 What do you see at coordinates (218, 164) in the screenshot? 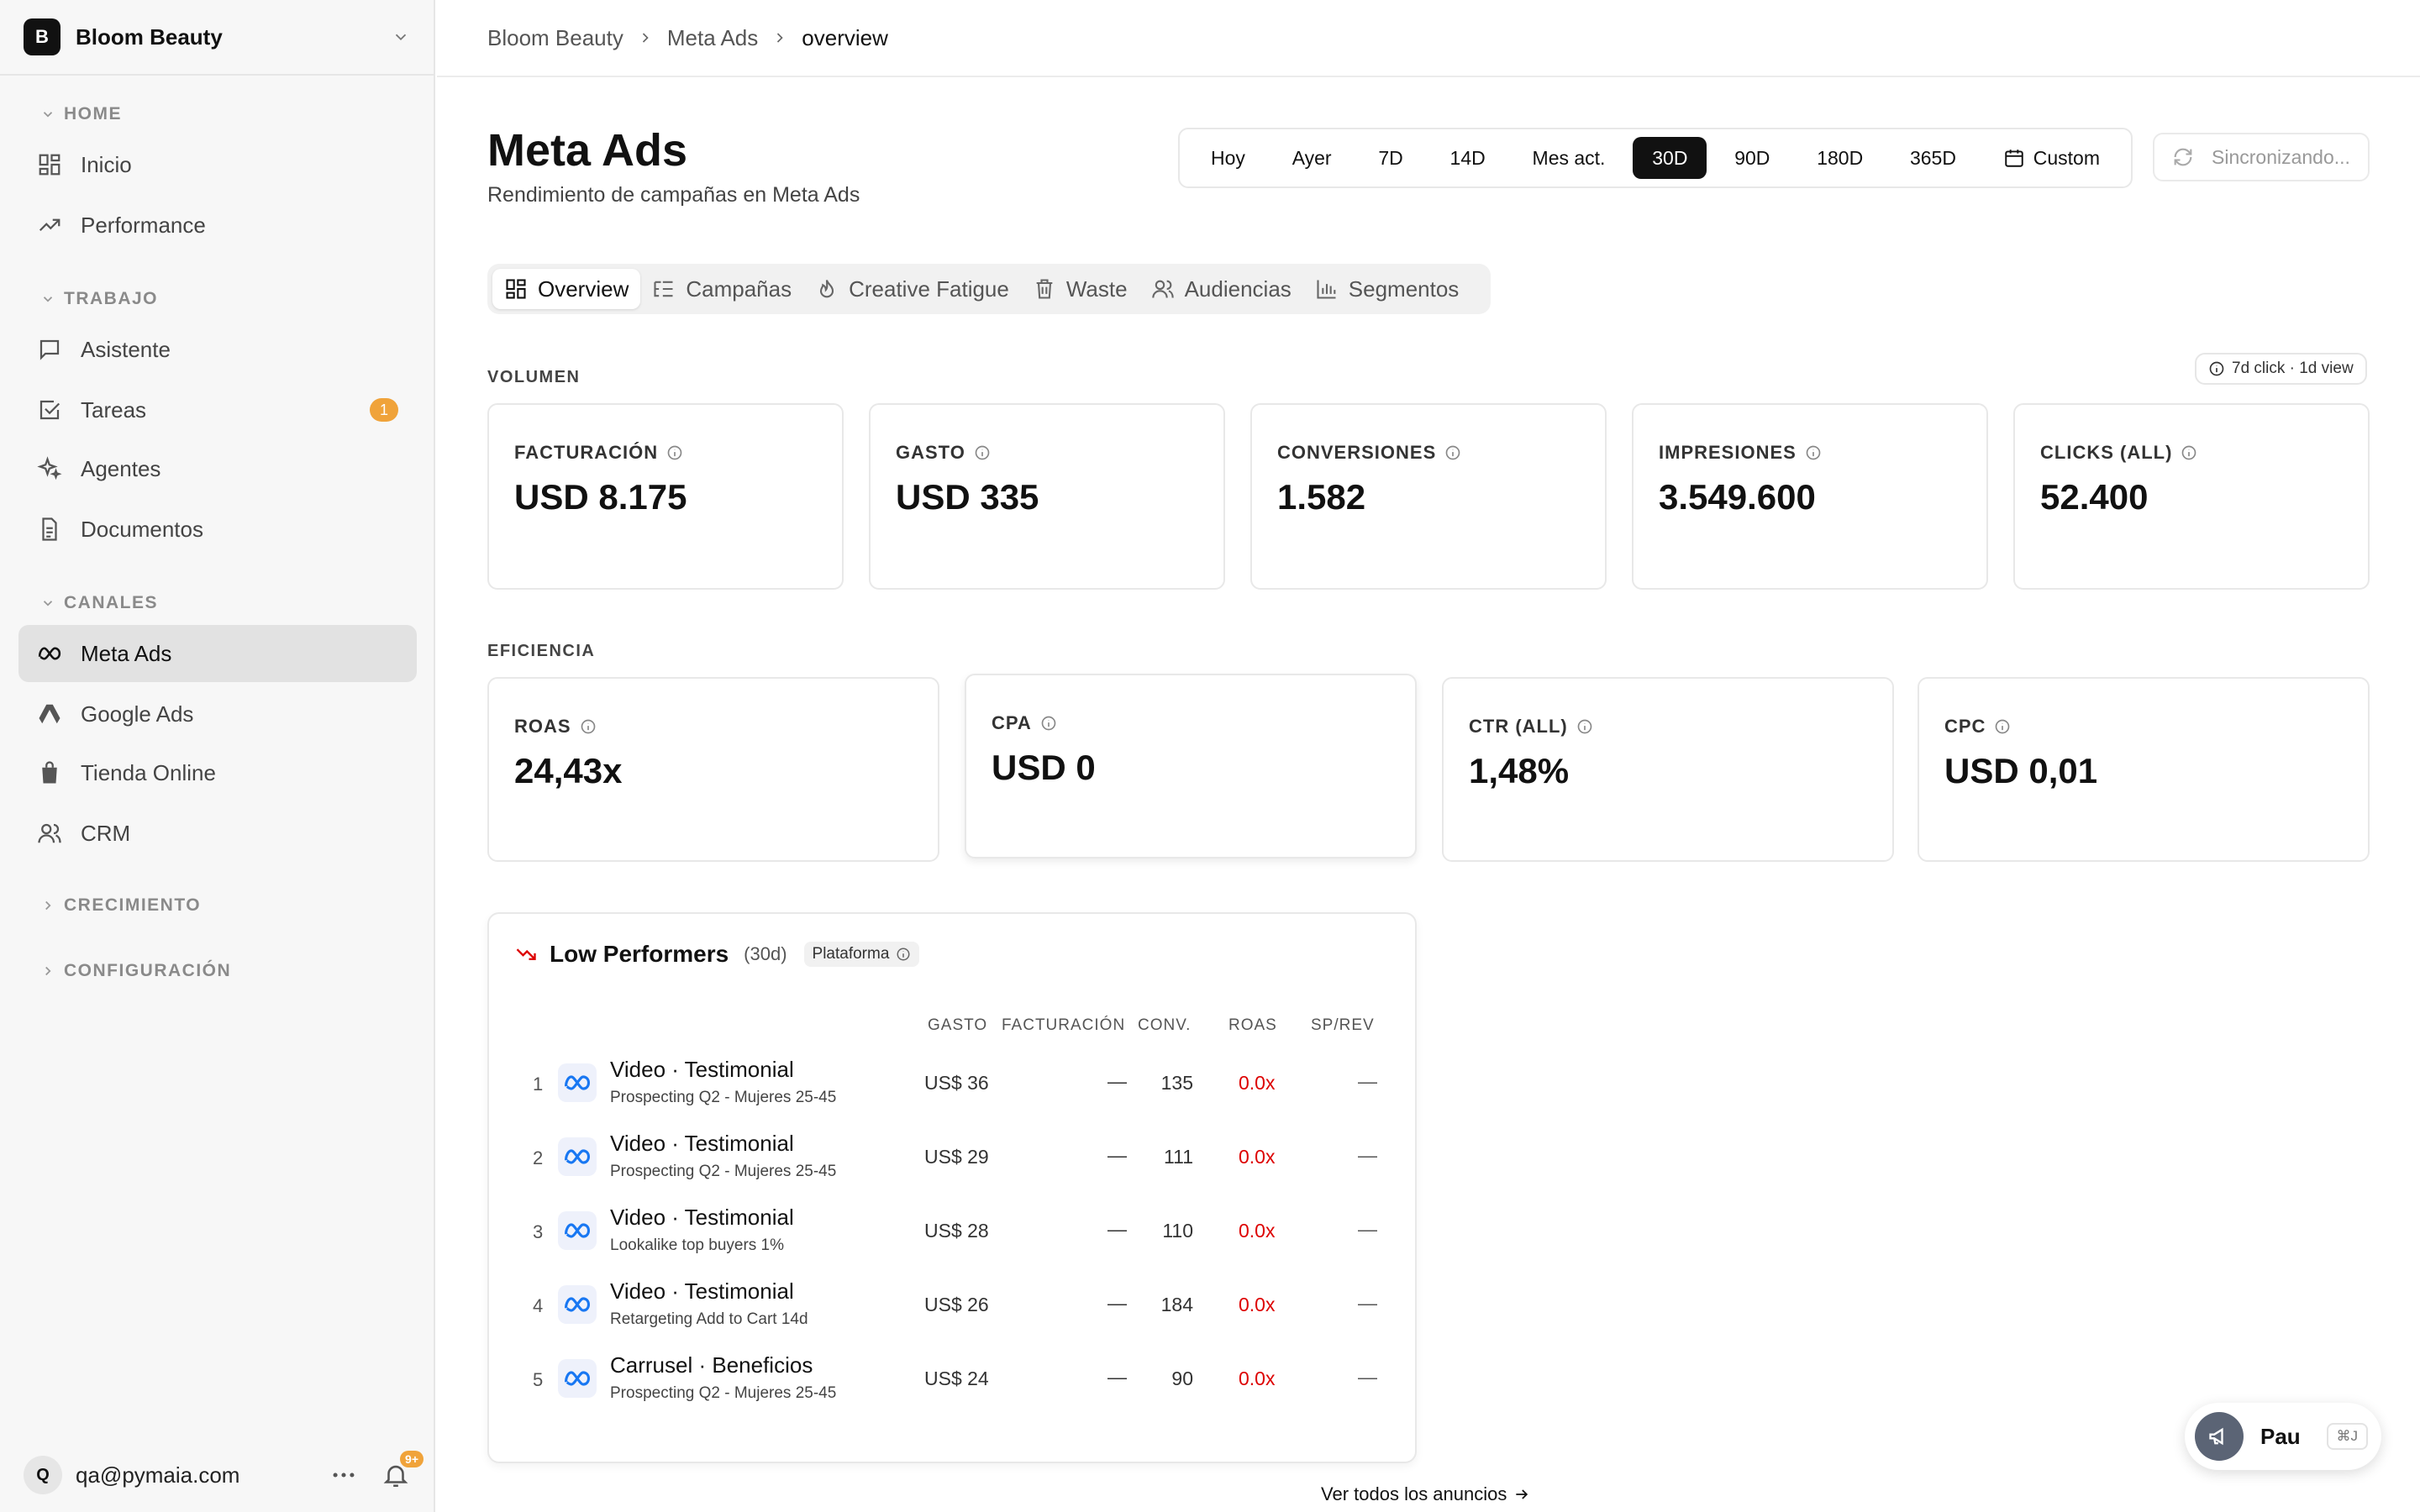
I see `sidebar-item-inicio: Inicio` at bounding box center [218, 164].